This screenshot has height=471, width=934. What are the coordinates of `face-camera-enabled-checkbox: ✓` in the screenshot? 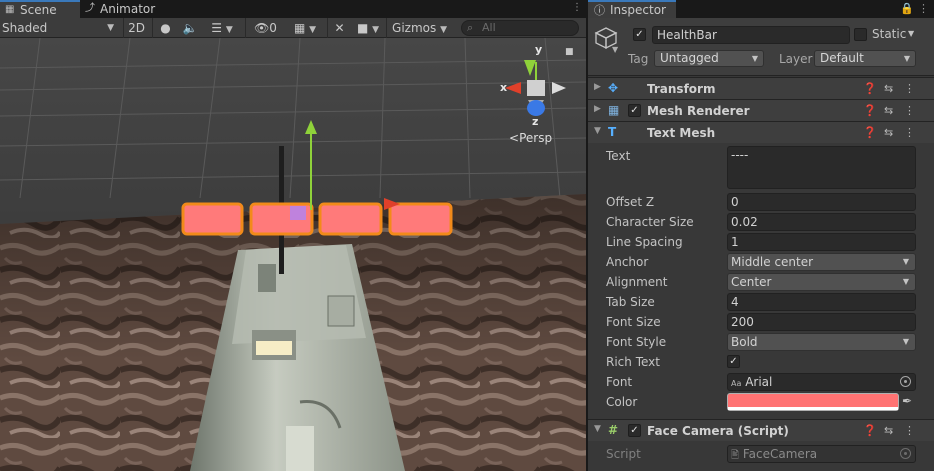 It's located at (634, 430).